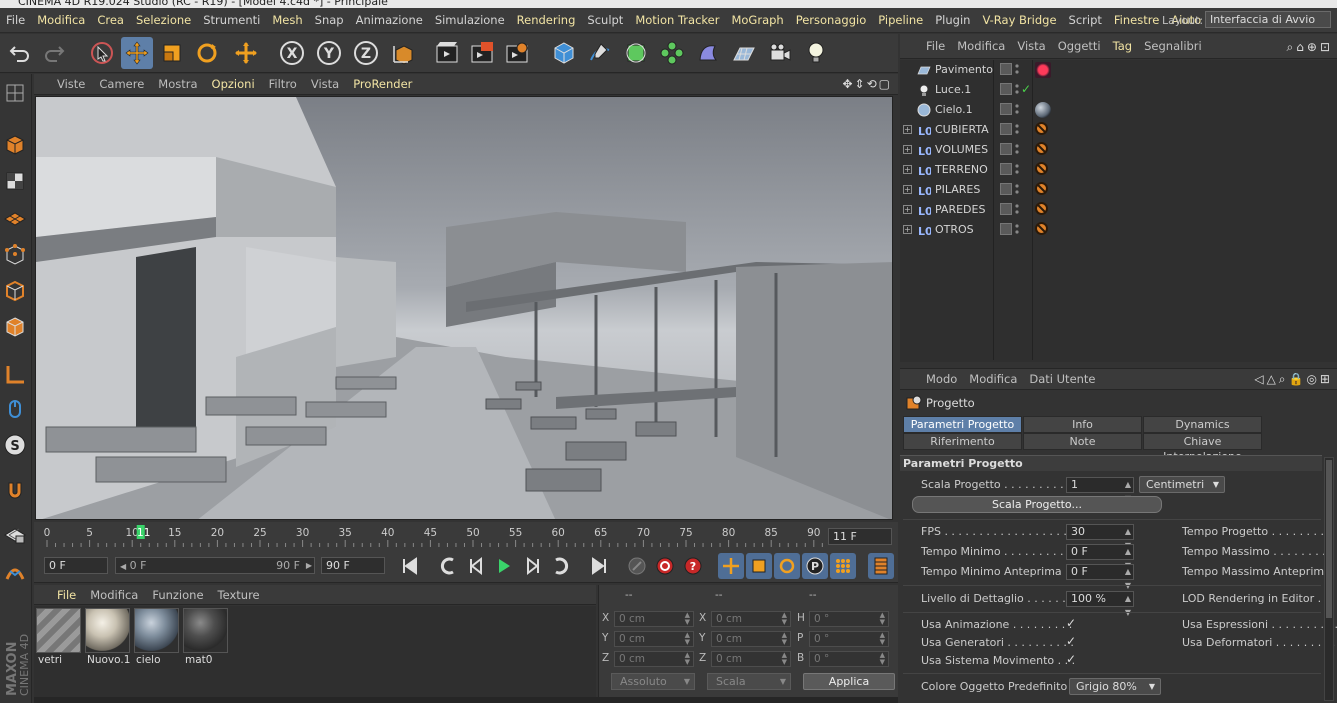 The image size is (1337, 703). Describe the element at coordinates (177, 84) in the screenshot. I see `viewport-menu-mostra: Mostra` at that location.